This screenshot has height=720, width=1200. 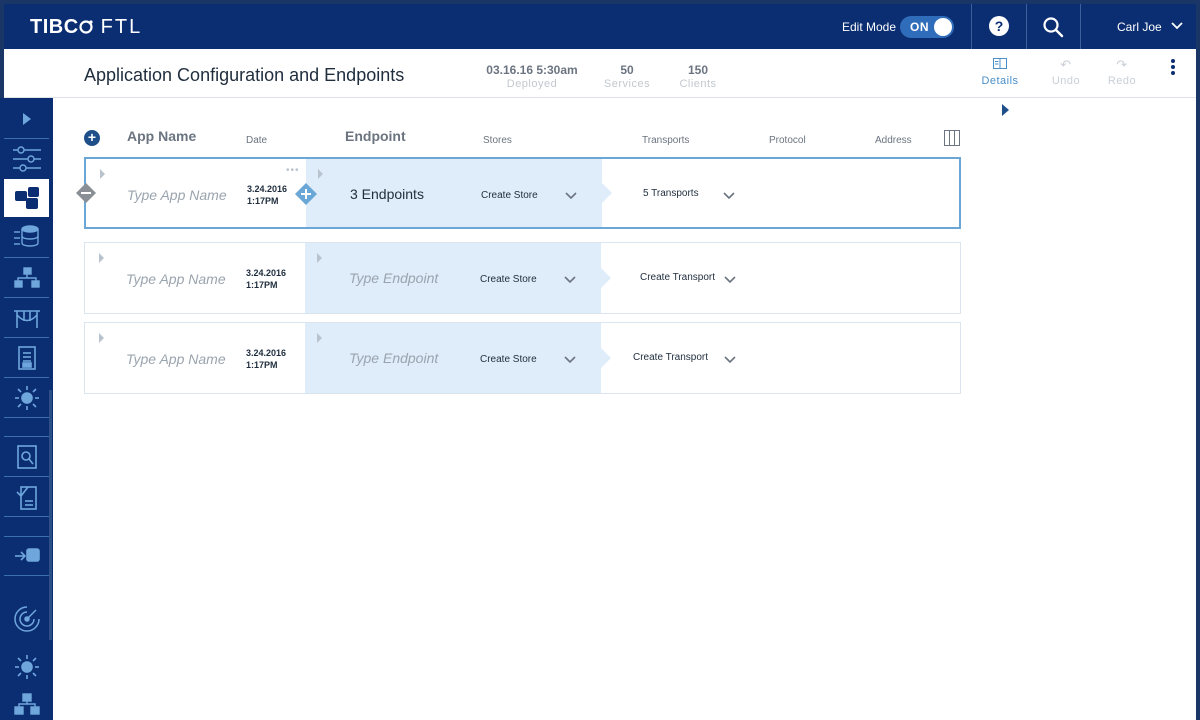 I want to click on hierarchy-icon, so click(x=26, y=278).